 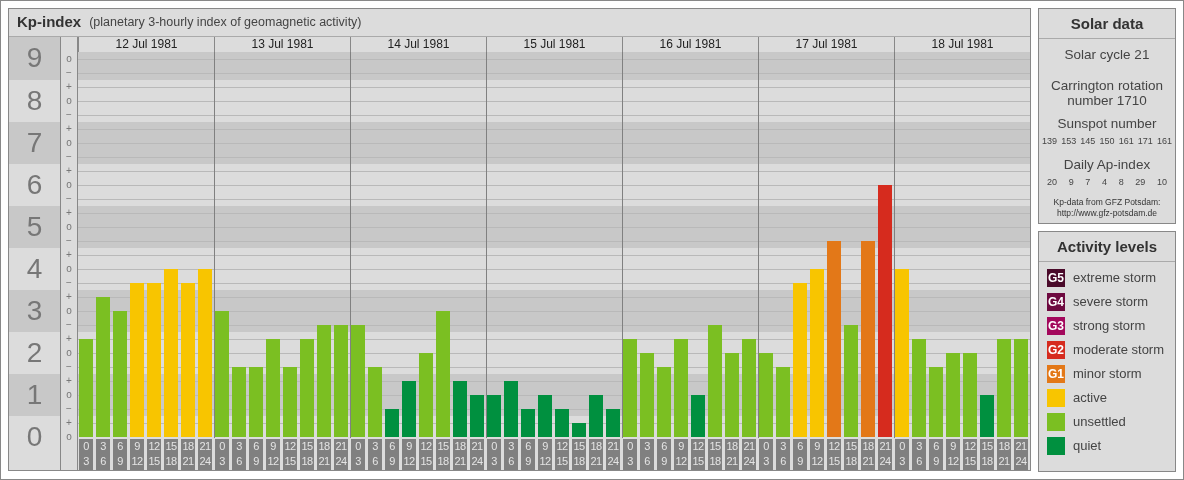 What do you see at coordinates (1107, 123) in the screenshot?
I see `section-label: Sunspot number` at bounding box center [1107, 123].